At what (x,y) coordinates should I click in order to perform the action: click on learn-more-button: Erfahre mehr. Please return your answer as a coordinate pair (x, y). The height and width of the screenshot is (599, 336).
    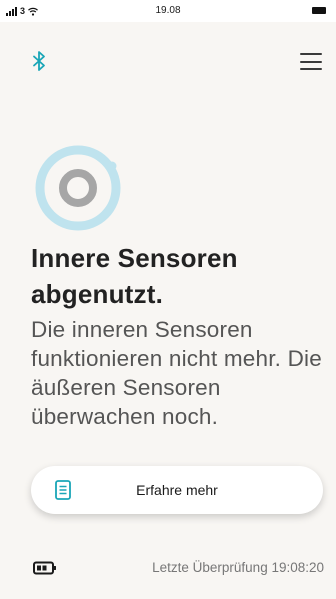
    Looking at the image, I should click on (177, 490).